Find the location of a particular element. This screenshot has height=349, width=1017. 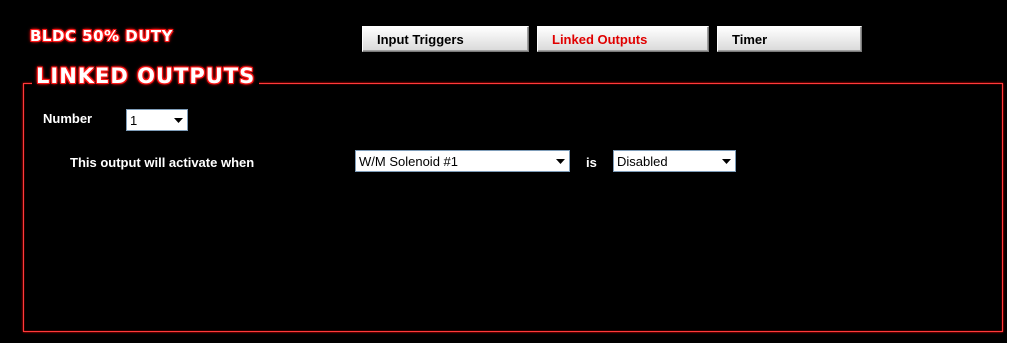

activate-label: This output will activate when is located at coordinates (162, 162).